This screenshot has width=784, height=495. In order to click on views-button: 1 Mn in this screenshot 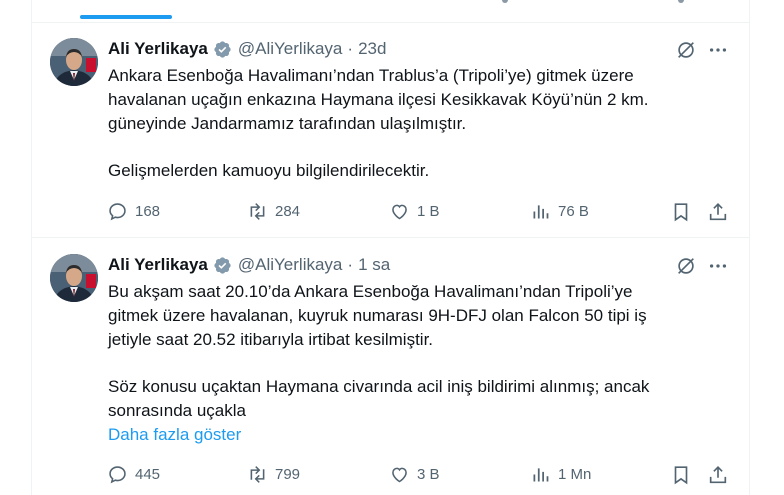, I will do `click(560, 474)`.